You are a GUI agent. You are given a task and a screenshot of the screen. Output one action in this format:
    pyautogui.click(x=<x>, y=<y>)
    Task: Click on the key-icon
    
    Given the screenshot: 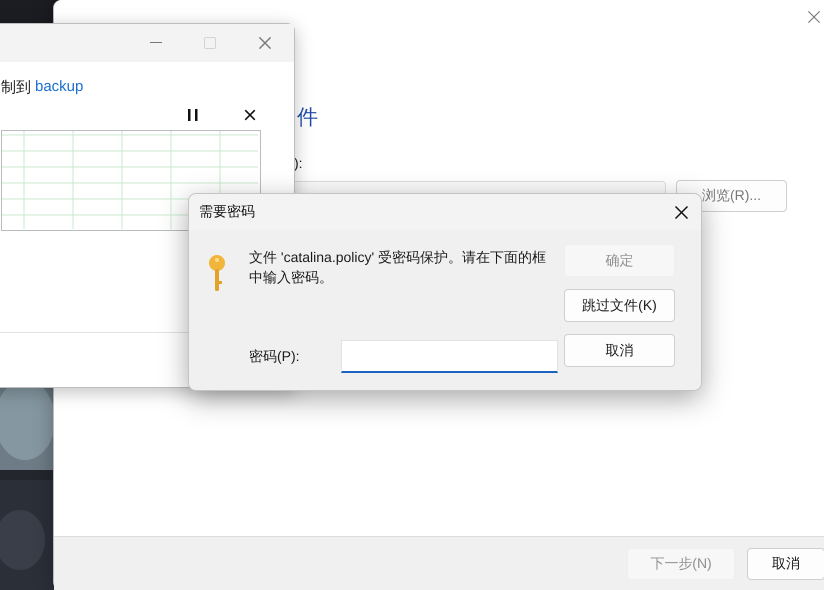 What is the action you would take?
    pyautogui.click(x=217, y=273)
    